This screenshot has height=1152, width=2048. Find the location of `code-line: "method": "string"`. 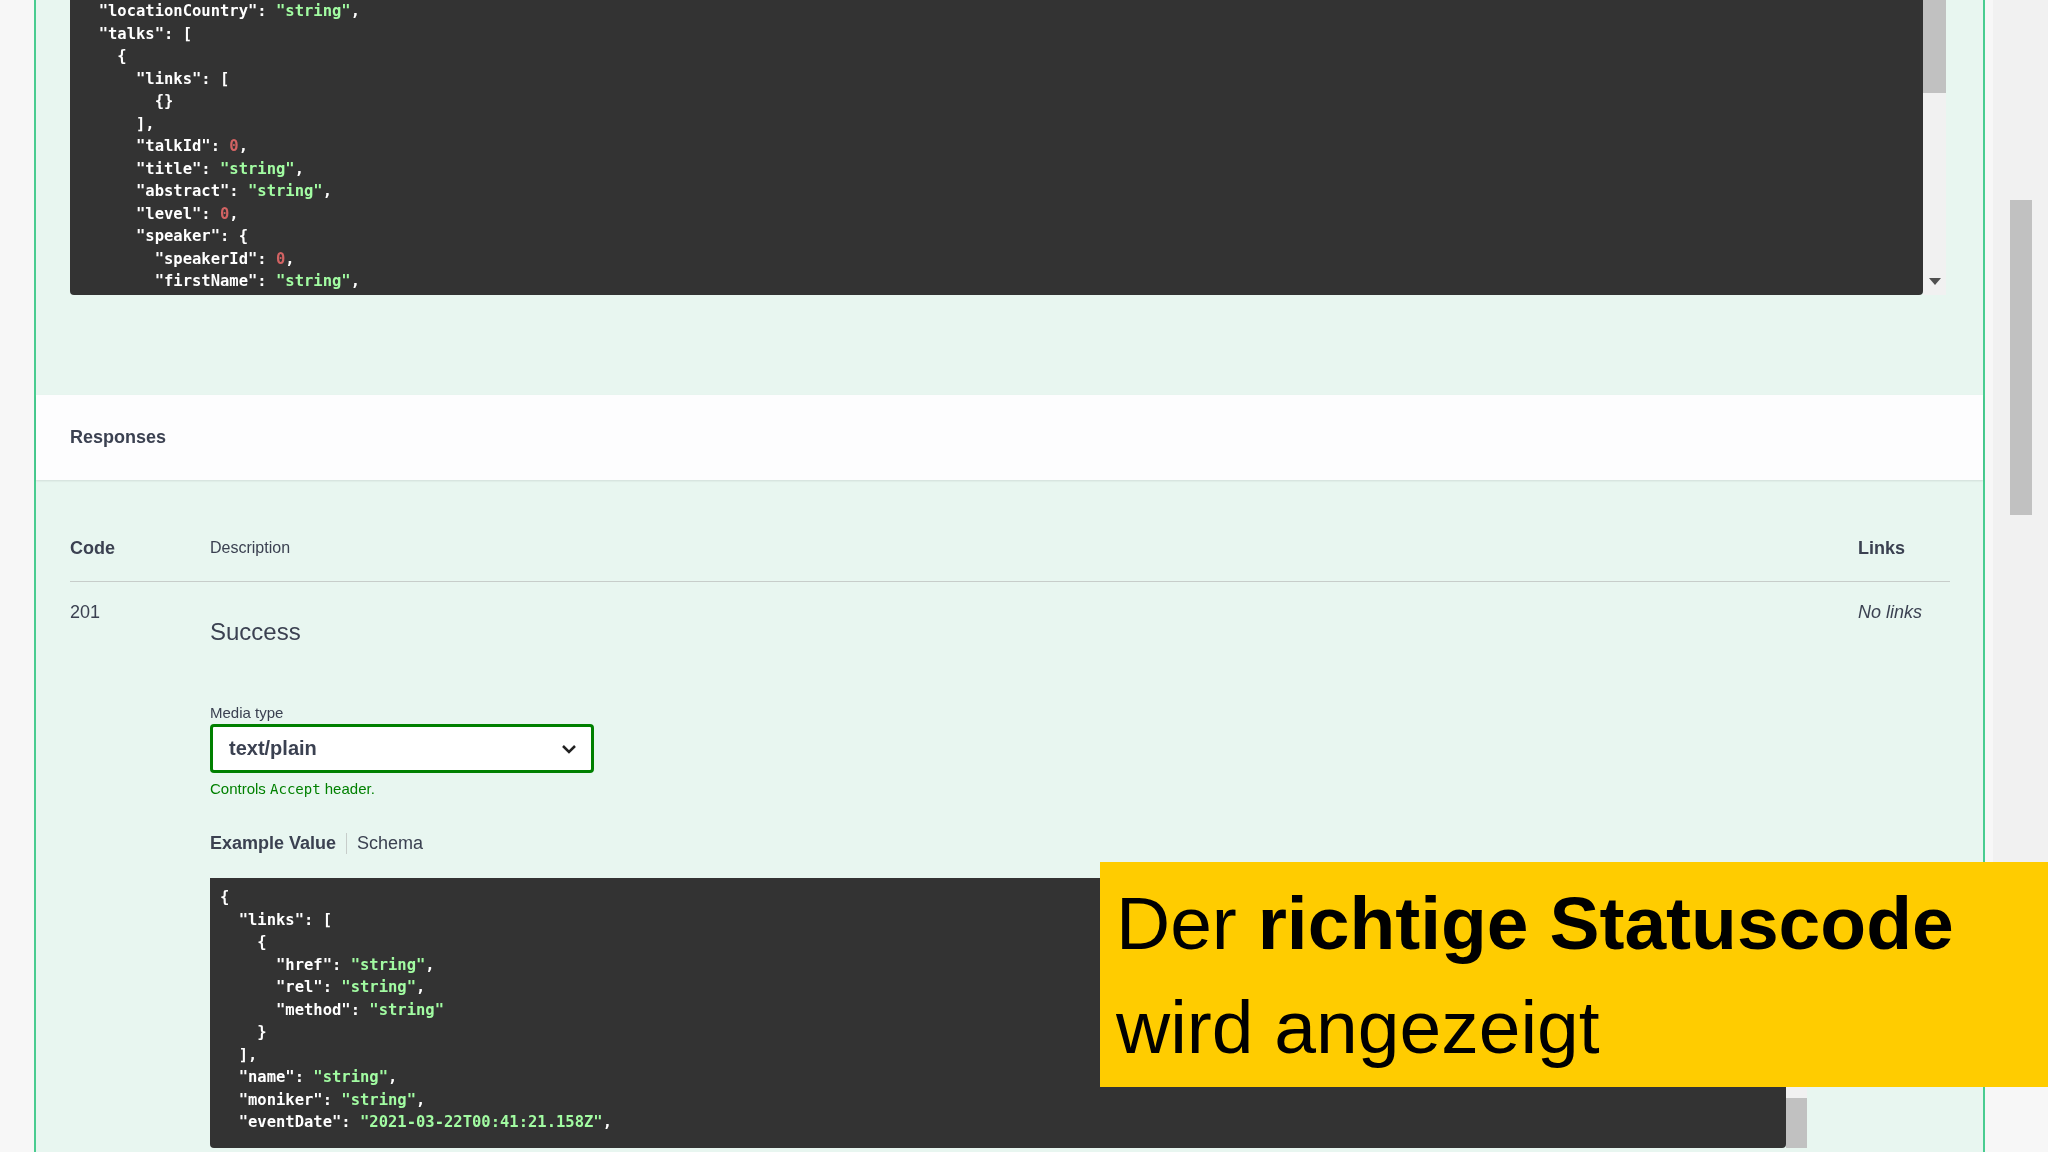

code-line: "method": "string" is located at coordinates (360, 1010).